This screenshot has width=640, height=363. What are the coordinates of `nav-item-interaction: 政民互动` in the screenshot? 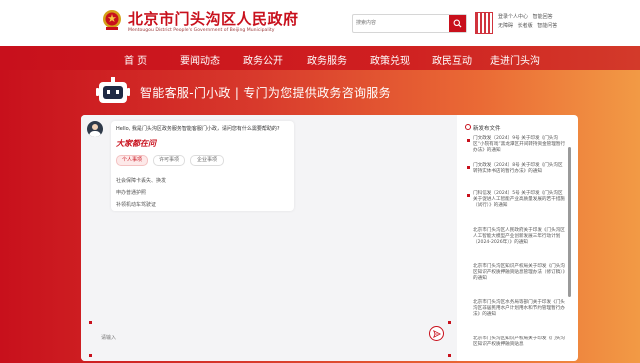 It's located at (452, 59).